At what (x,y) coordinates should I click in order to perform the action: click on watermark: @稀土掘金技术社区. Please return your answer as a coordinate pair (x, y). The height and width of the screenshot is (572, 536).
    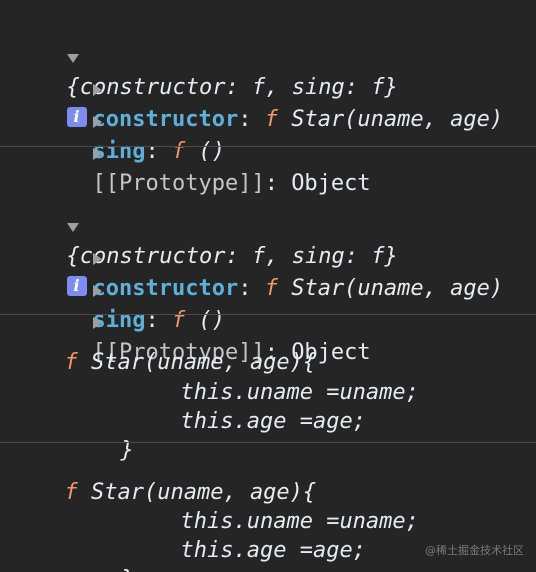
    Looking at the image, I should click on (474, 550).